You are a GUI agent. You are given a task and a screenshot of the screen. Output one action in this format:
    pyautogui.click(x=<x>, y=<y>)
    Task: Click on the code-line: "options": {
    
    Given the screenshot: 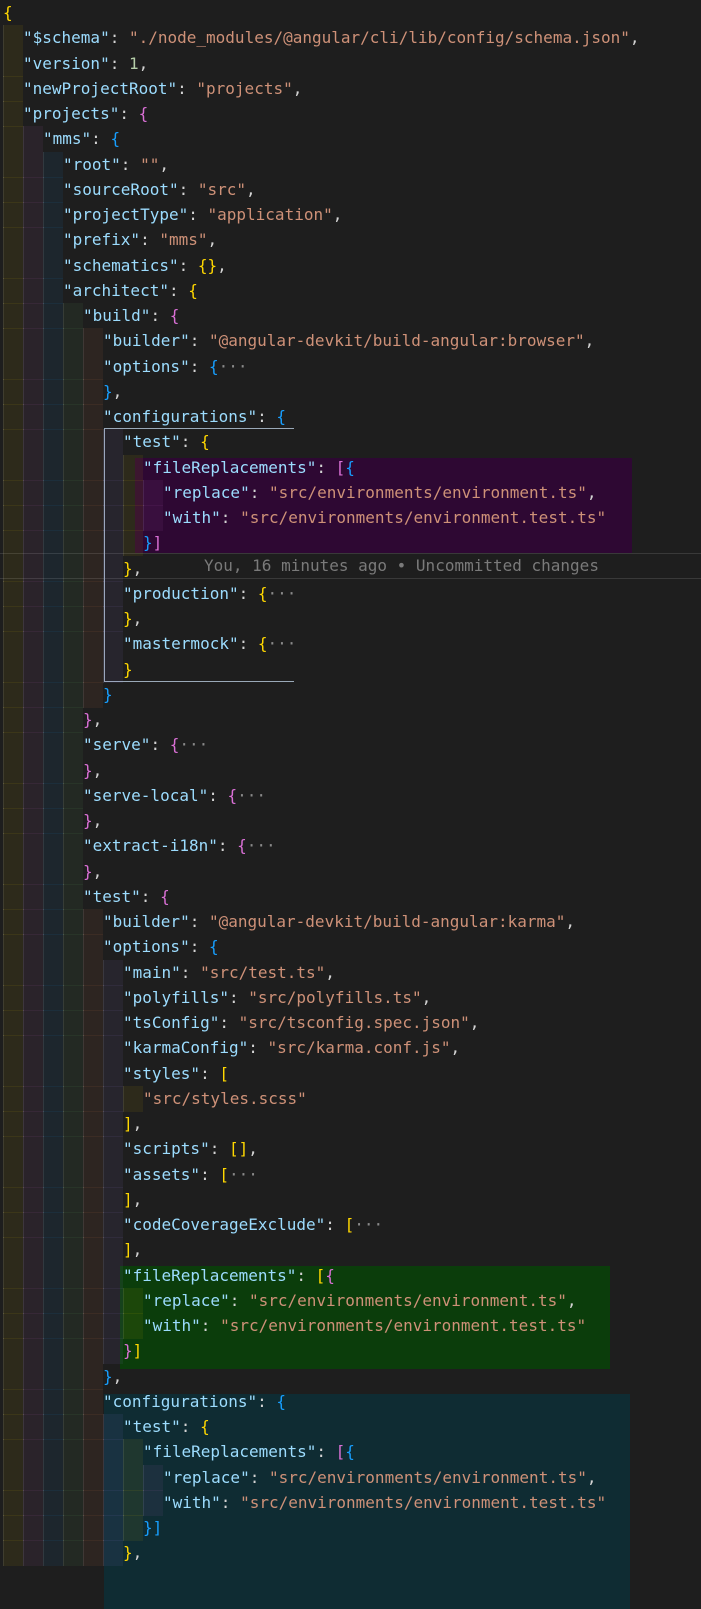 What is the action you would take?
    pyautogui.click(x=109, y=947)
    